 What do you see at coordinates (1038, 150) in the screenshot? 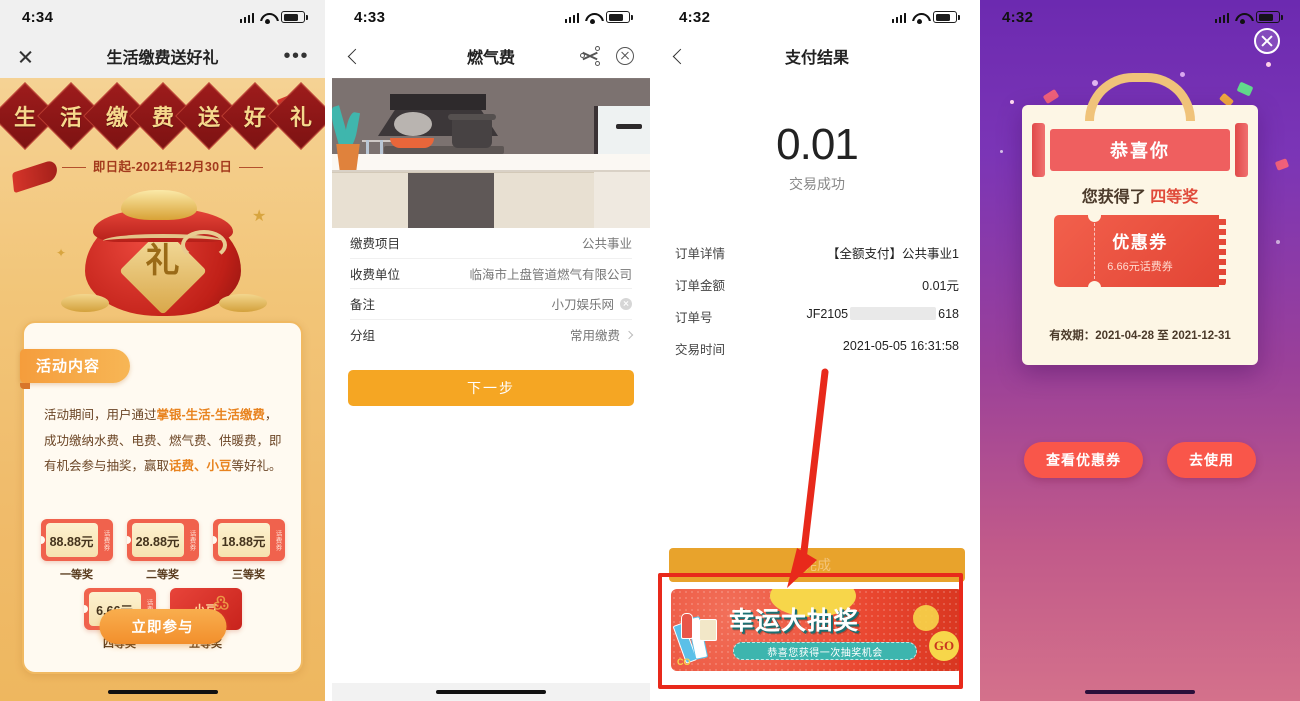
I see `scroll-roll-left` at bounding box center [1038, 150].